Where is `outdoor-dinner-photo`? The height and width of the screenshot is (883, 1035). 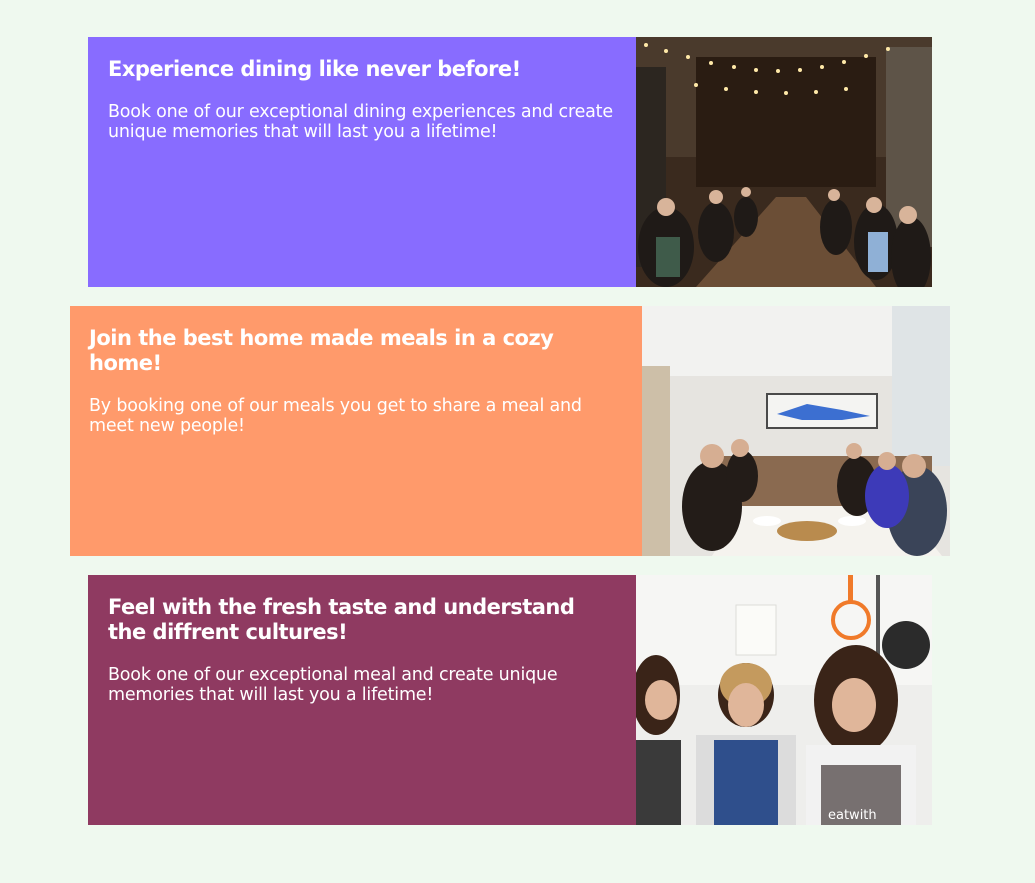 outdoor-dinner-photo is located at coordinates (784, 162).